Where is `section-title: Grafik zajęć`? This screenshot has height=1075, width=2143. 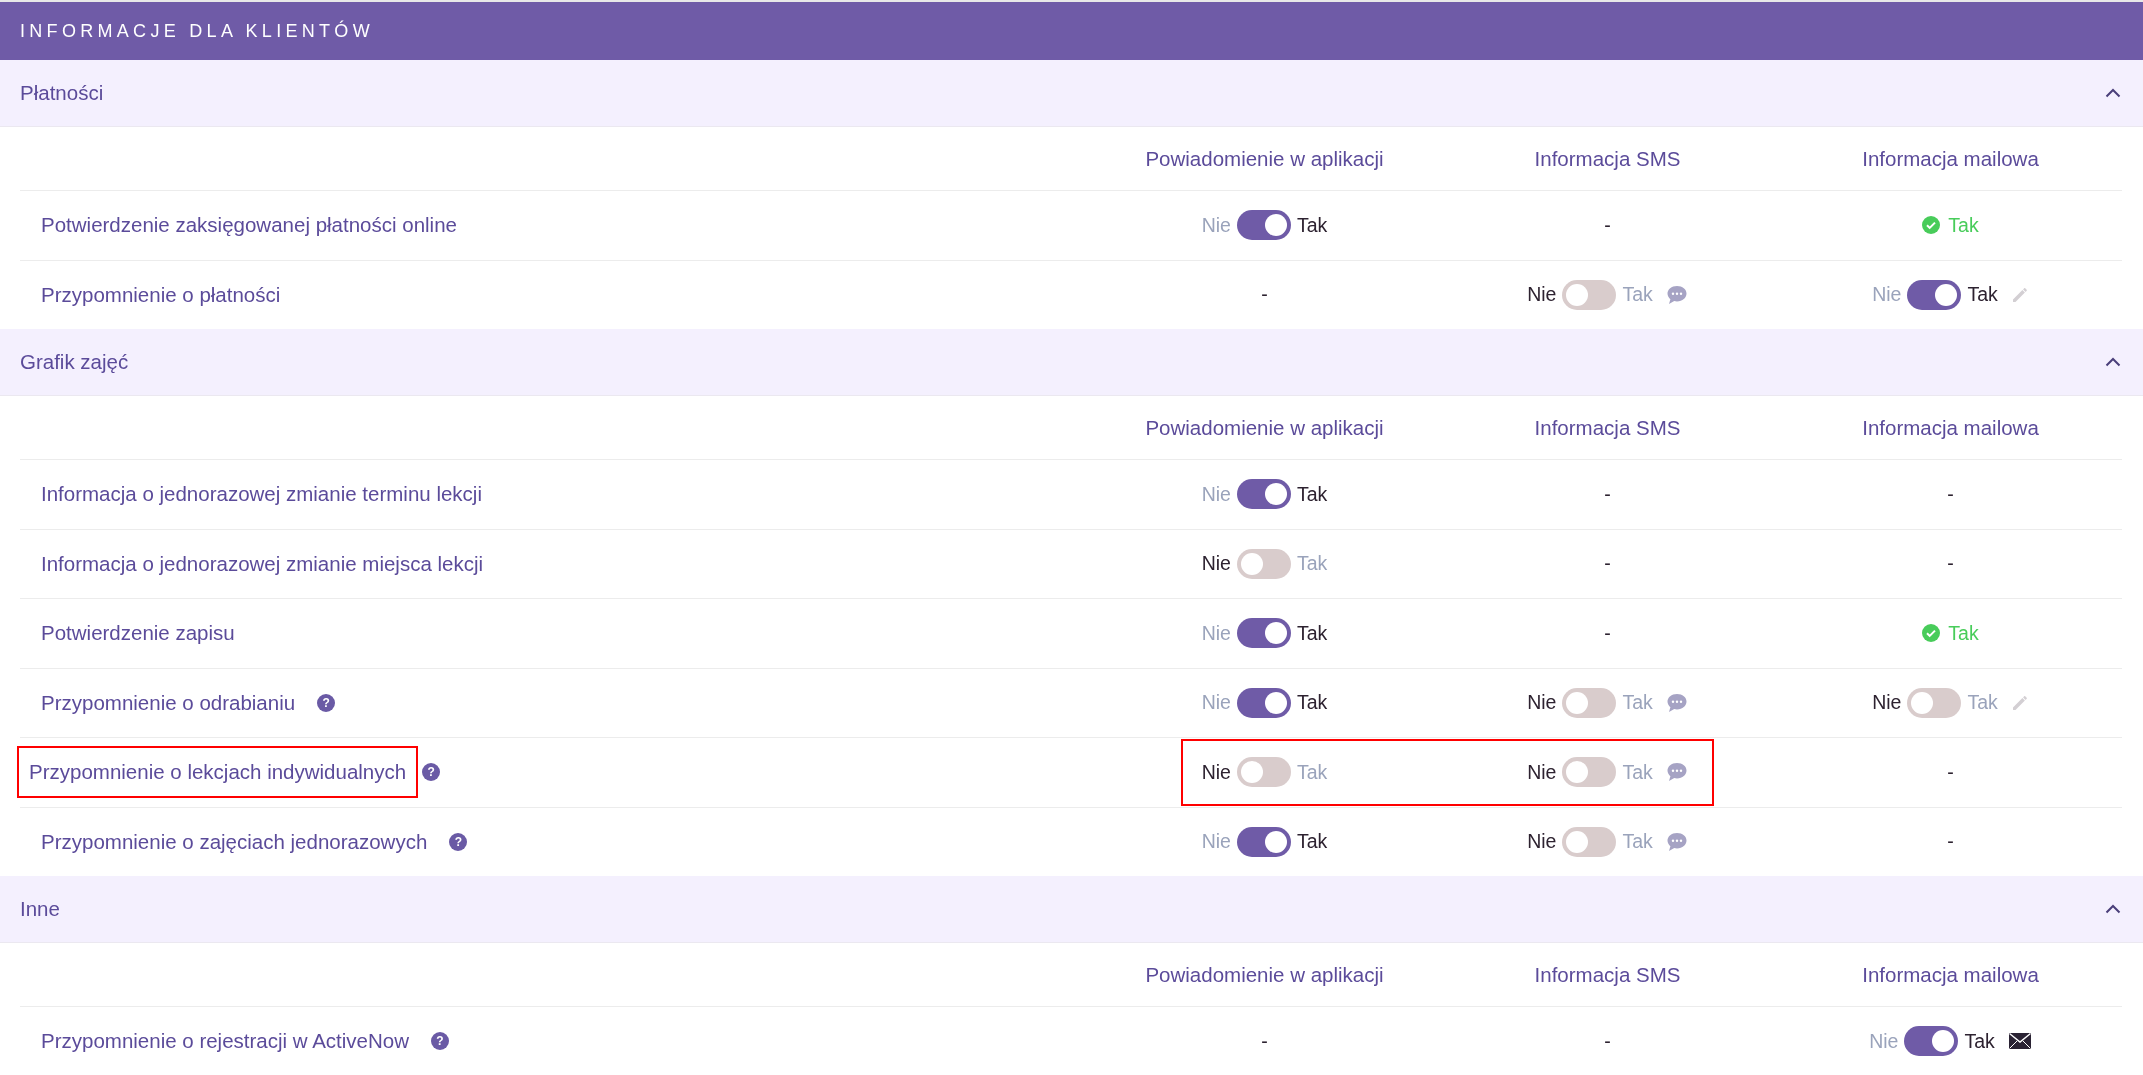 section-title: Grafik zajęć is located at coordinates (74, 362).